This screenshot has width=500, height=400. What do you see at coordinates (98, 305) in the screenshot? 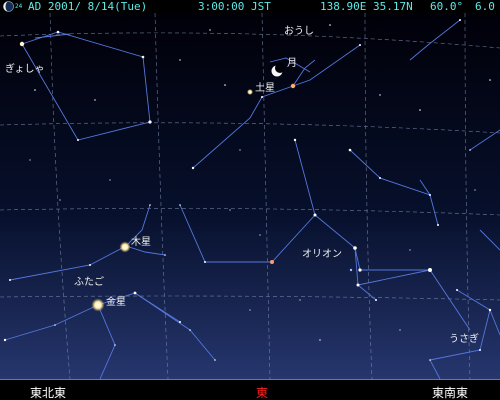
I see `venus-icon` at bounding box center [98, 305].